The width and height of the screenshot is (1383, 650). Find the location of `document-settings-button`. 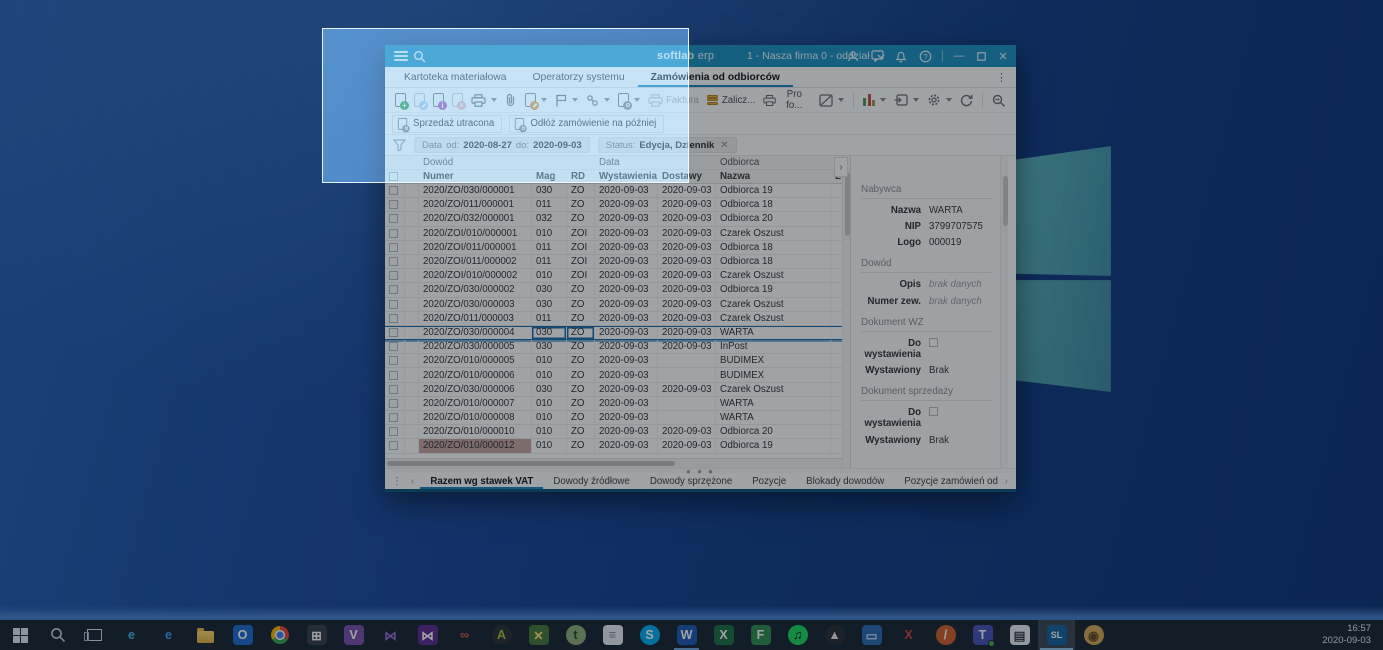

document-settings-button is located at coordinates (629, 100).